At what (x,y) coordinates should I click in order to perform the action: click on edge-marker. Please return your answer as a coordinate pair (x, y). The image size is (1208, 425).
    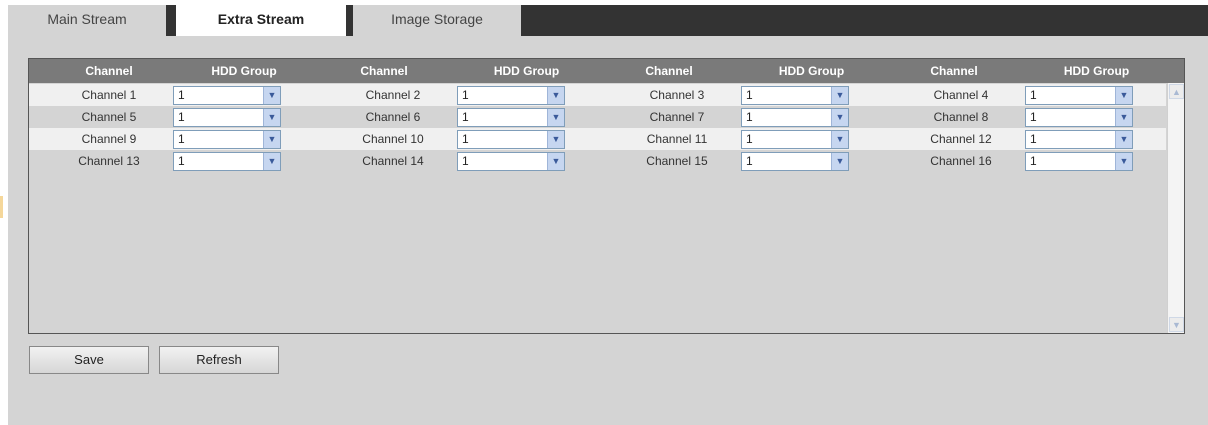
    Looking at the image, I should click on (1, 207).